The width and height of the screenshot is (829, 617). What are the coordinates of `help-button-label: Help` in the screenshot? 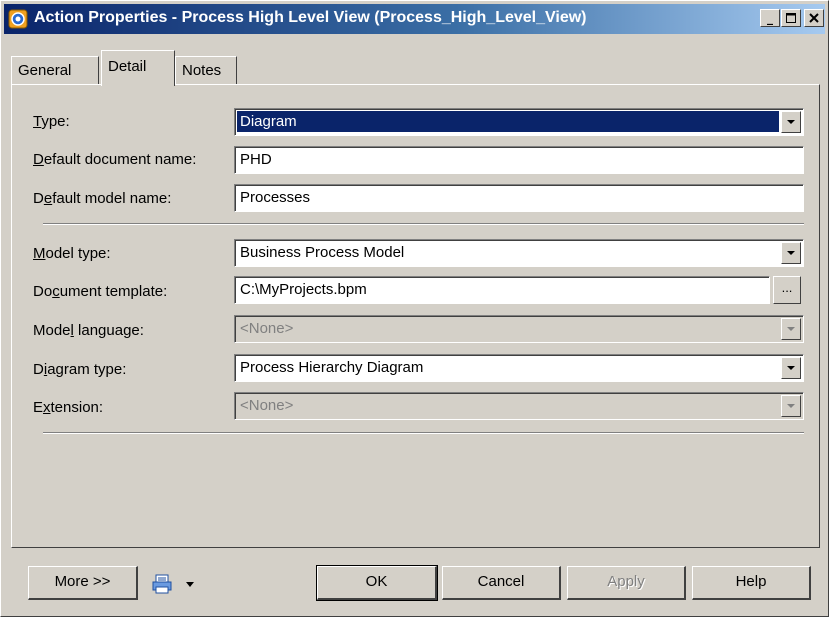 It's located at (751, 581).